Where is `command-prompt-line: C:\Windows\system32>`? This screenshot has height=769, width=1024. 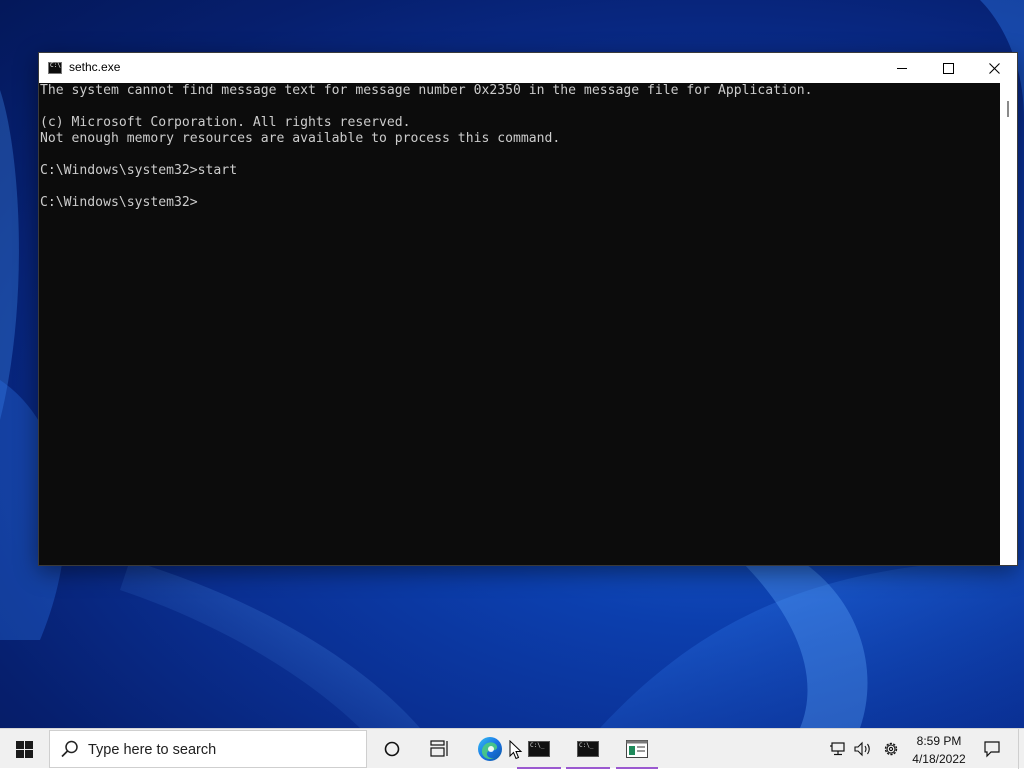
command-prompt-line: C:\Windows\system32> is located at coordinates (519, 203).